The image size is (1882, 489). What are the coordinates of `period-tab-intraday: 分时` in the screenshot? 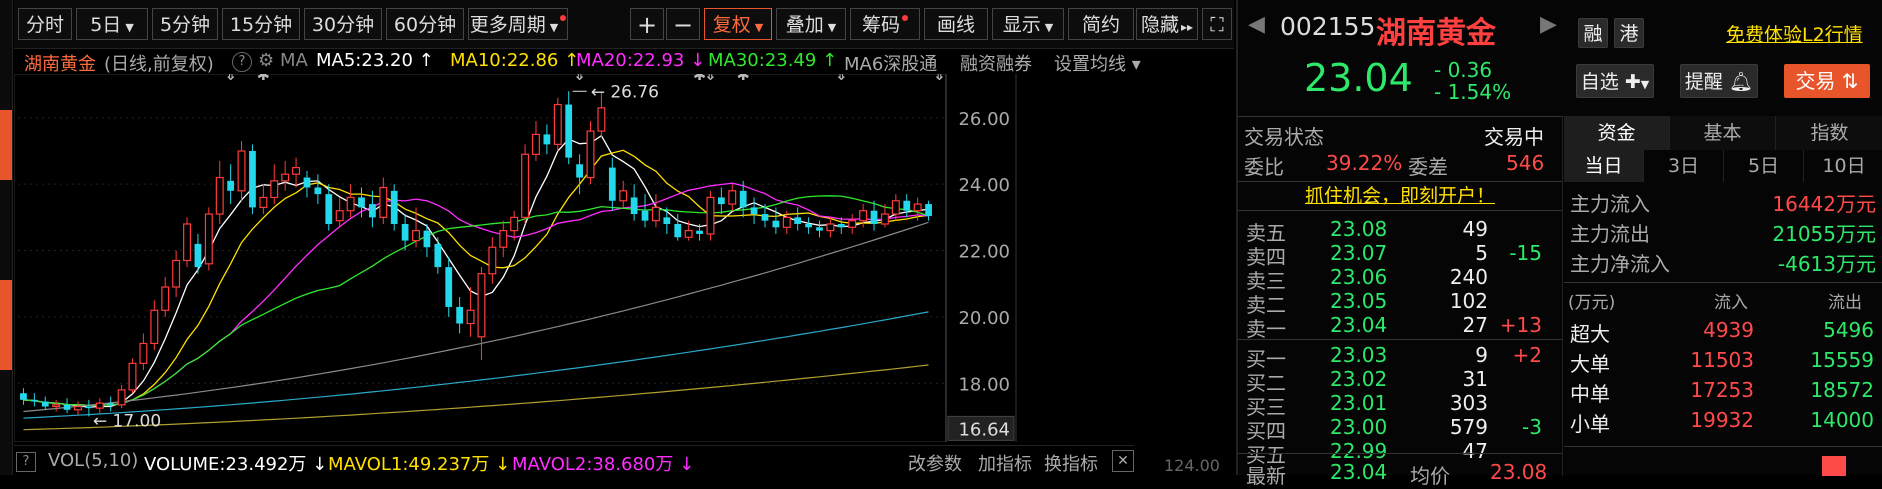 It's located at (45, 24).